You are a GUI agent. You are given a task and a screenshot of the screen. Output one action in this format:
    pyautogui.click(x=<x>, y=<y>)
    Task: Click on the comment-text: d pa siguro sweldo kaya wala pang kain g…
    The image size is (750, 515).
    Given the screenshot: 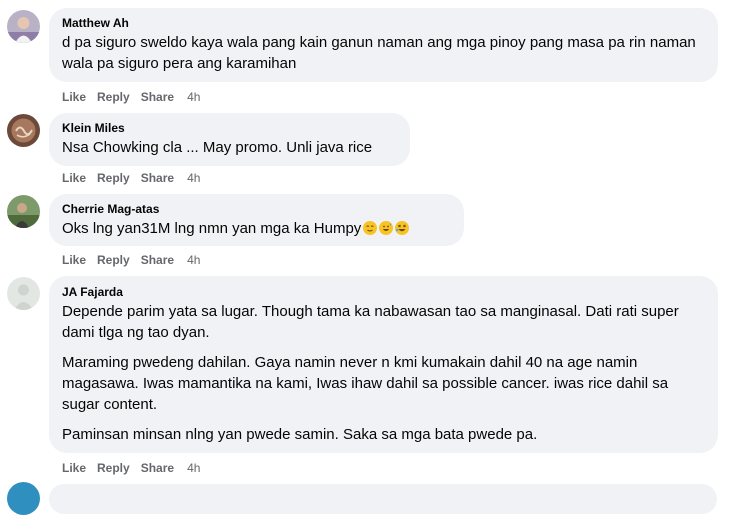 What is the action you would take?
    pyautogui.click(x=379, y=53)
    